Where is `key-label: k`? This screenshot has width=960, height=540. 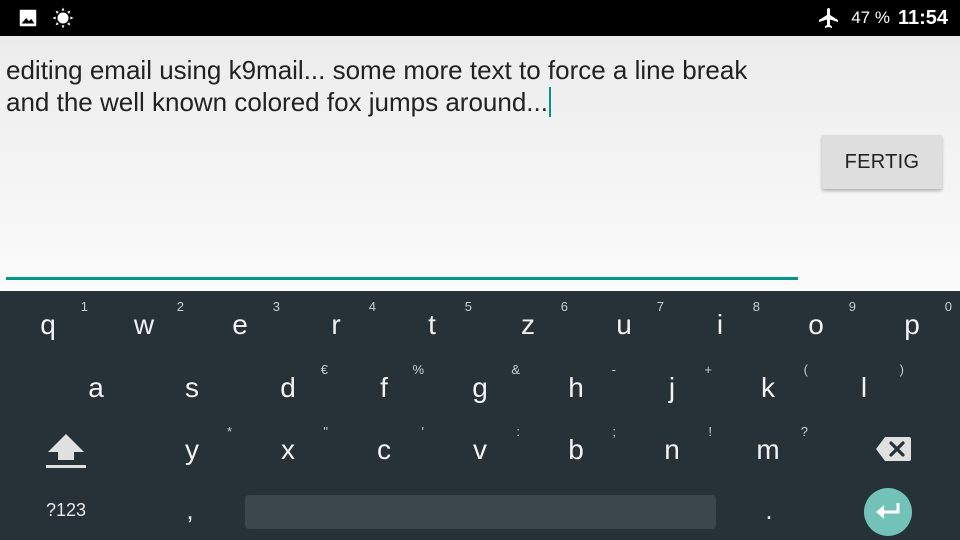 key-label: k is located at coordinates (768, 387).